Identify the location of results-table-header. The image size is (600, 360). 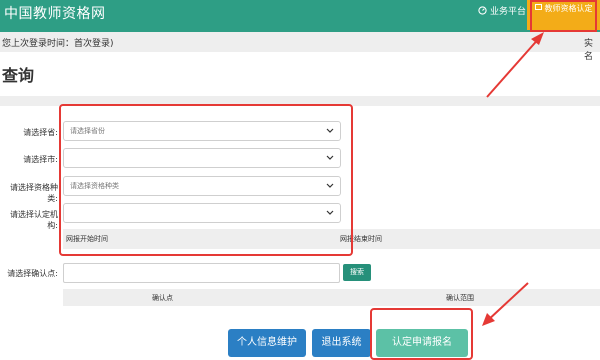
(331, 297).